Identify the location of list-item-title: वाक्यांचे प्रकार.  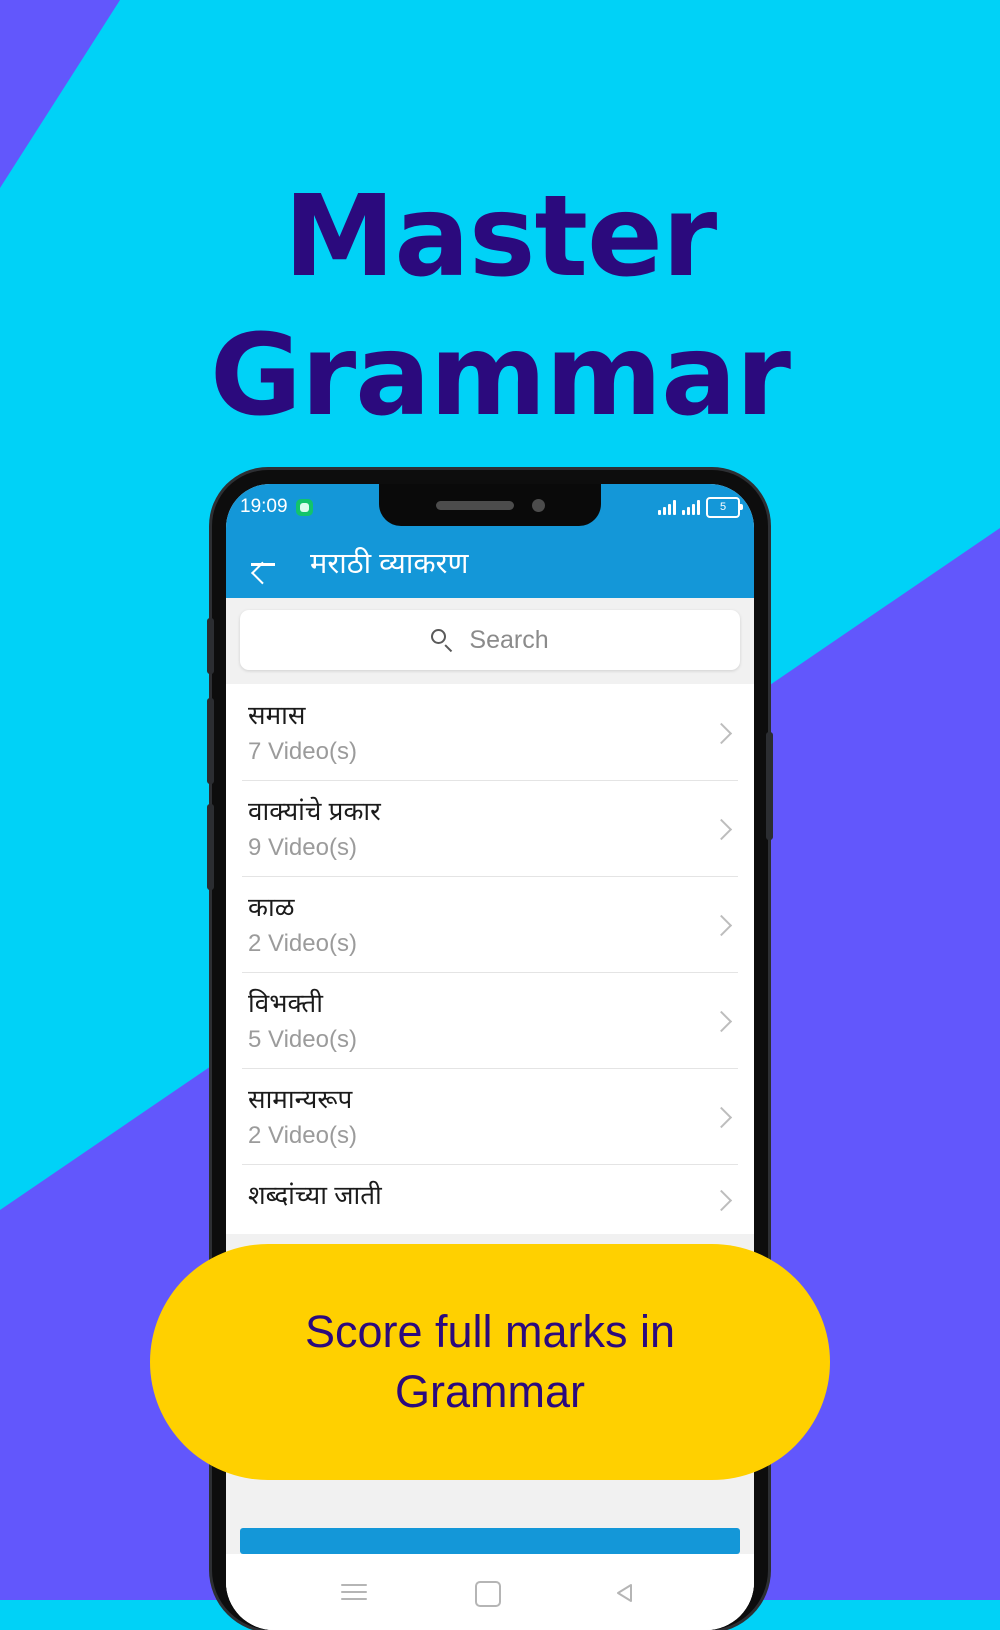
(314, 810).